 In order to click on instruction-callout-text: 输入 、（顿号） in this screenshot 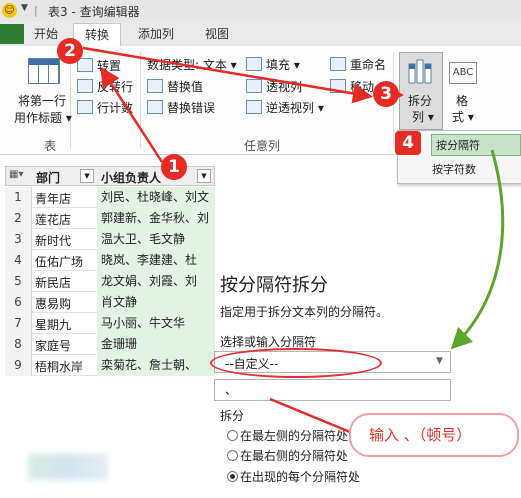, I will do `click(420, 435)`.